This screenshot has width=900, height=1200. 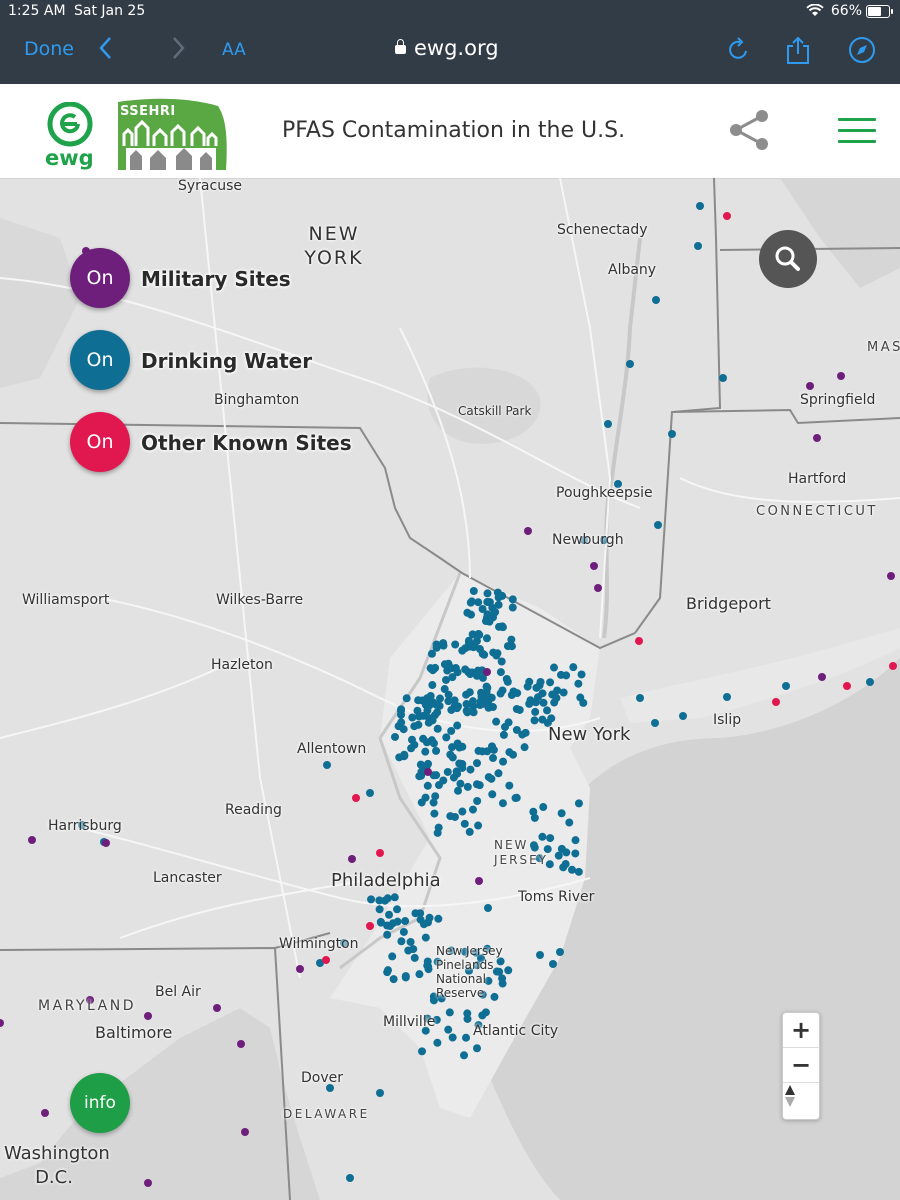 What do you see at coordinates (801, 1030) in the screenshot?
I see `zoom-in-button: +` at bounding box center [801, 1030].